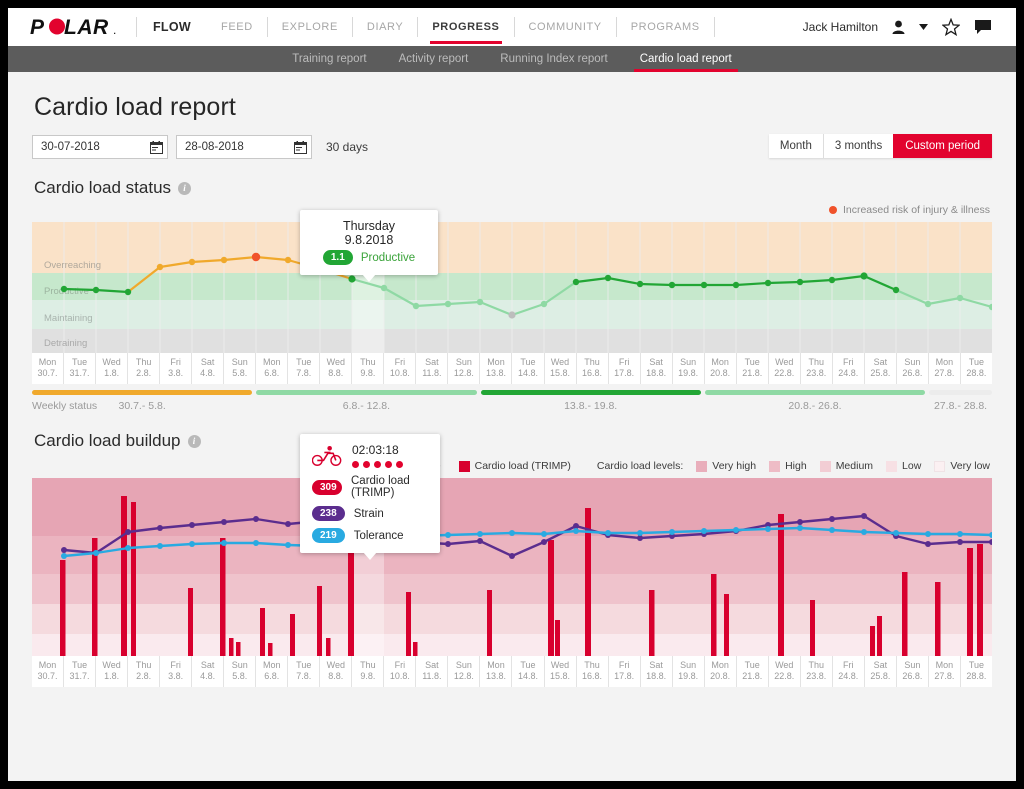  I want to click on level-label: Very low, so click(970, 466).